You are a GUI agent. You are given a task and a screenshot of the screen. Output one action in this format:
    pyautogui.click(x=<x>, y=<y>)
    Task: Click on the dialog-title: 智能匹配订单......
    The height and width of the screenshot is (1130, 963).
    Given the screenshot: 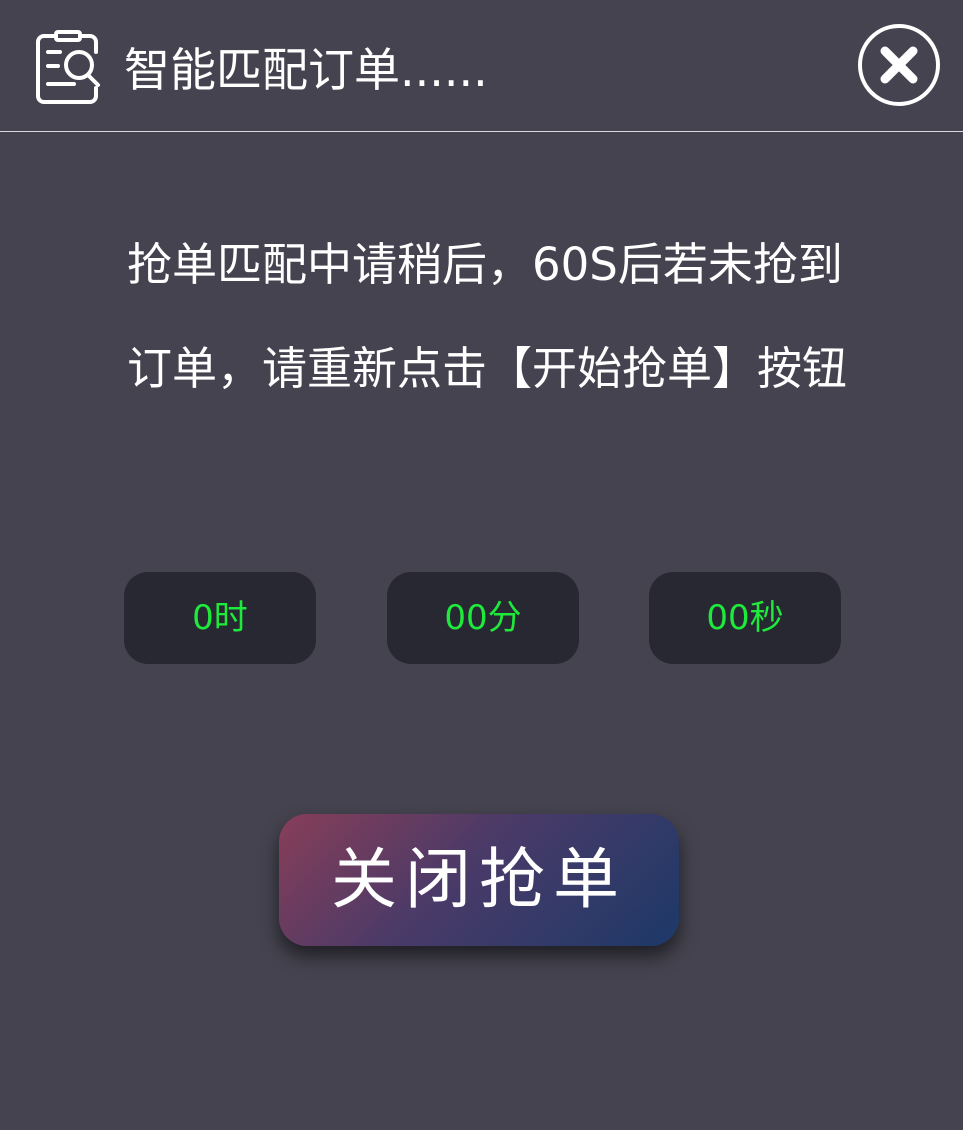 What is the action you would take?
    pyautogui.click(x=306, y=70)
    